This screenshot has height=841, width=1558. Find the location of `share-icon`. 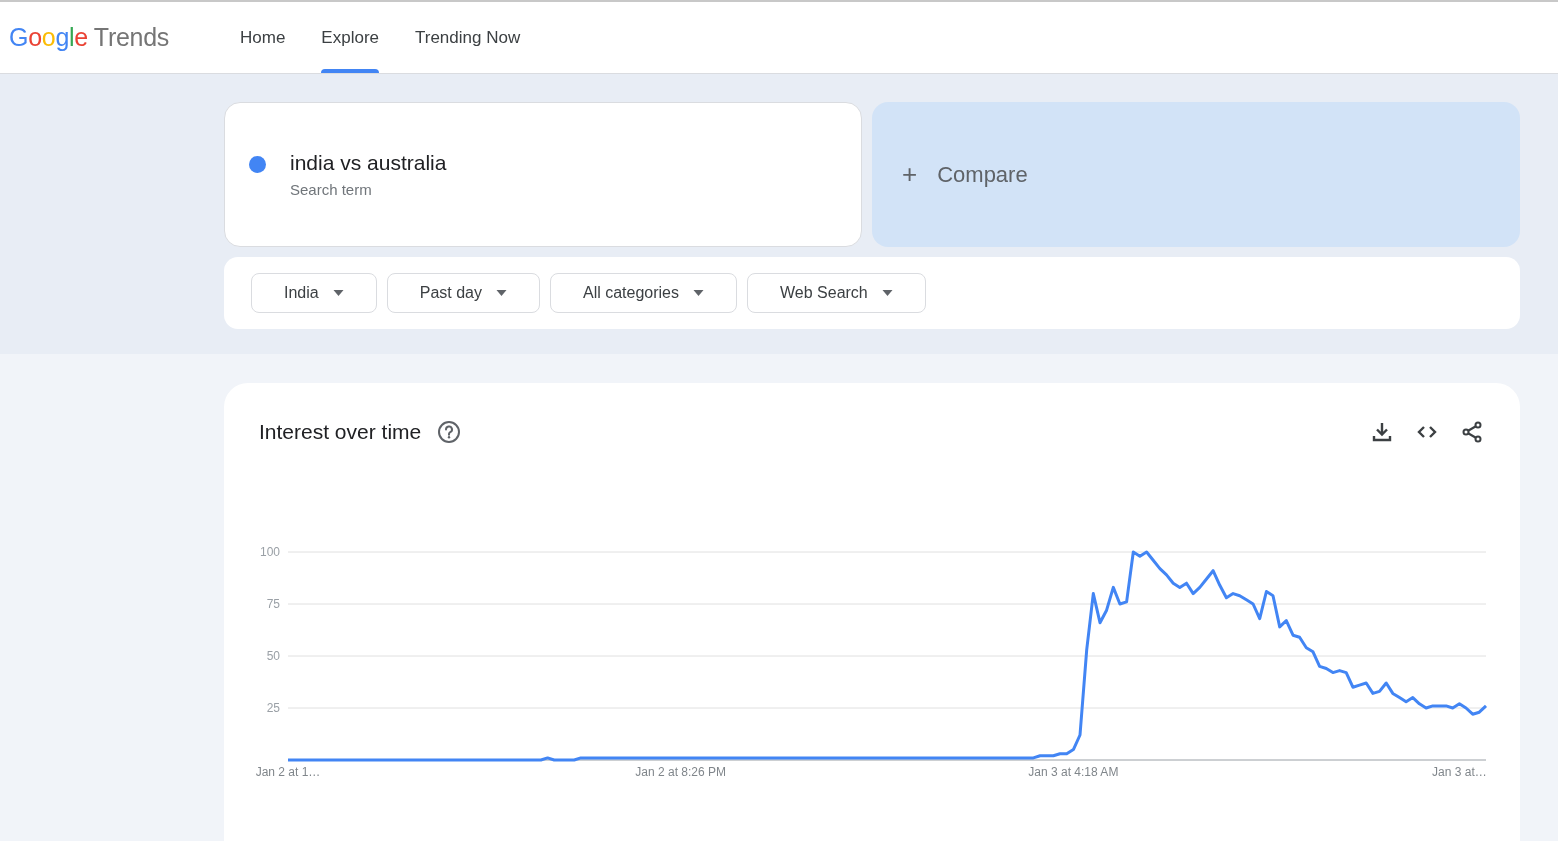

share-icon is located at coordinates (1472, 432).